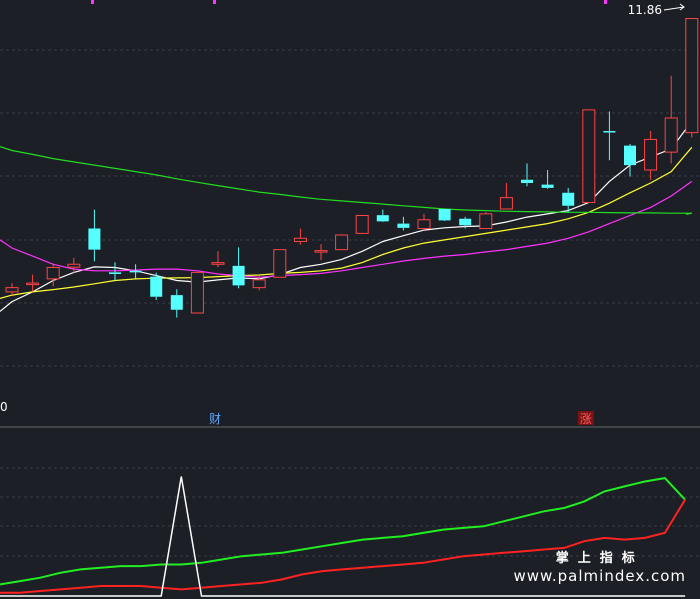 This screenshot has height=599, width=700. What do you see at coordinates (645, 10) in the screenshot?
I see `high-price-label: 11.86` at bounding box center [645, 10].